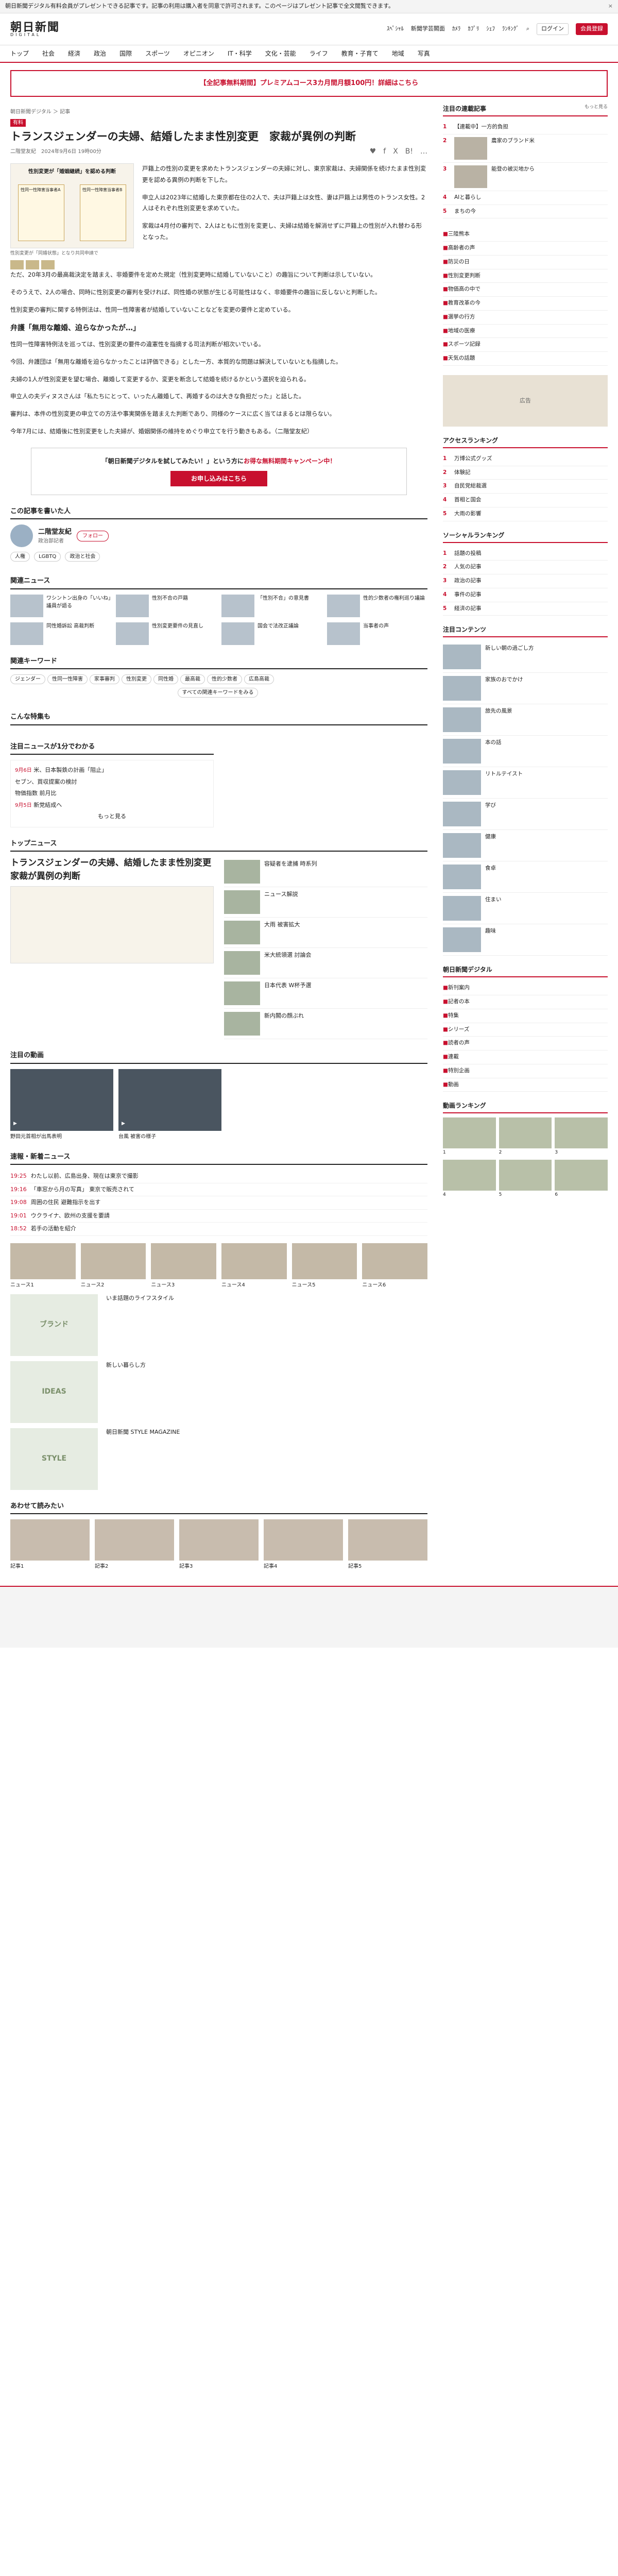 The image size is (618, 2576). I want to click on breaking-item: 19:01 ウクライナ、欧州の支援を要請, so click(218, 1216).